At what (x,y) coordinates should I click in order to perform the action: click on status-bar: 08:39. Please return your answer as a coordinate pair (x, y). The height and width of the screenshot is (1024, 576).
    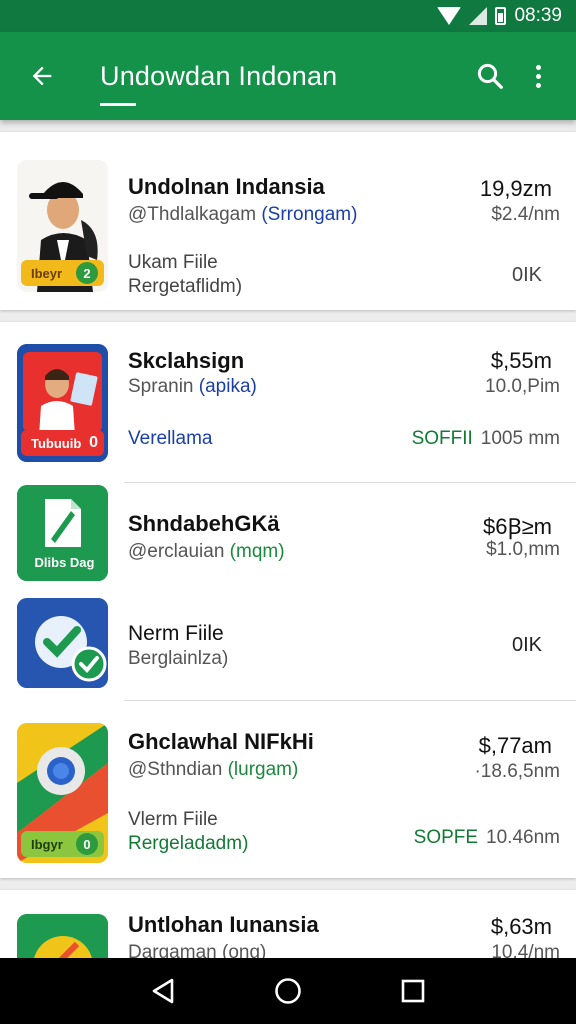
    Looking at the image, I should click on (288, 16).